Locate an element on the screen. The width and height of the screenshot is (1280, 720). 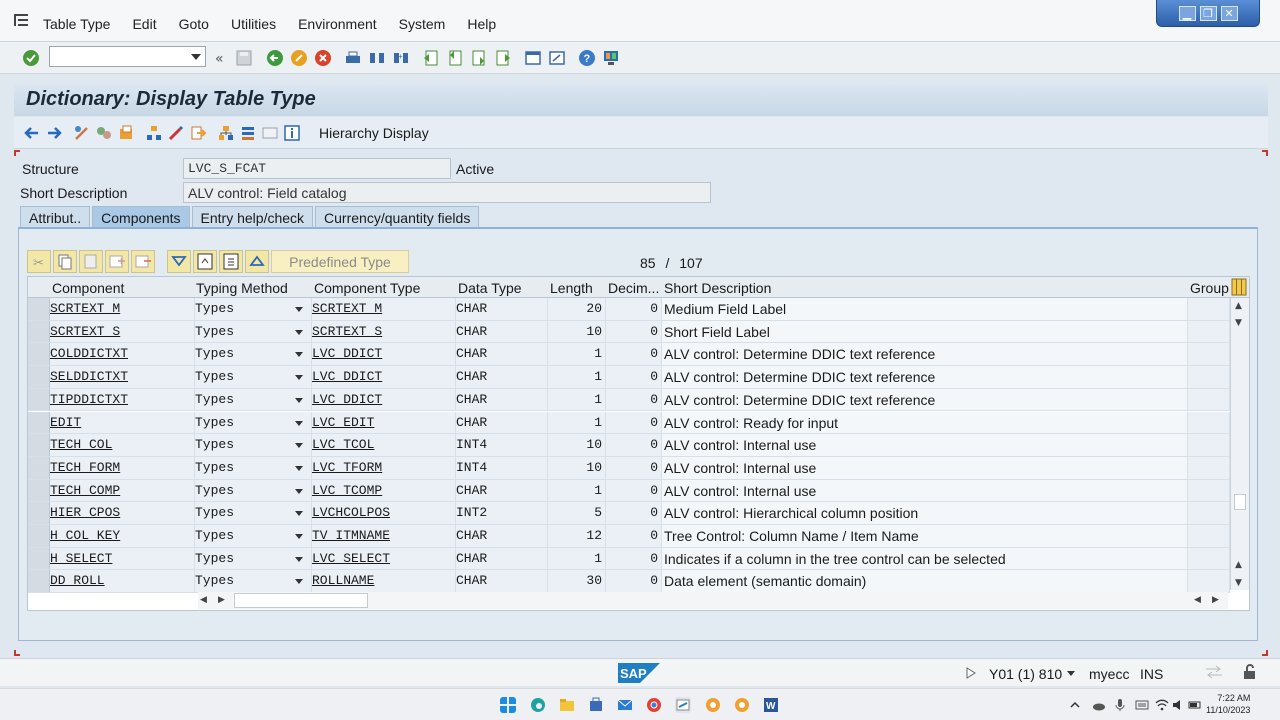
help-icon: ? is located at coordinates (587, 58).